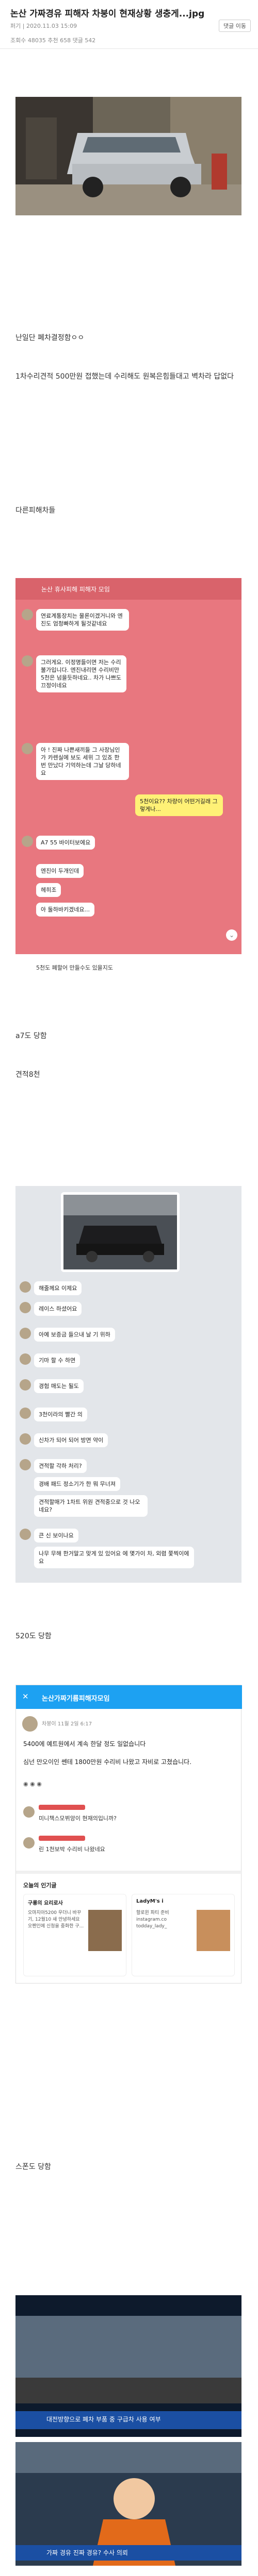 The width and height of the screenshot is (258, 2576). I want to click on chat-message: 기마 할 수 하면, so click(57, 1360).